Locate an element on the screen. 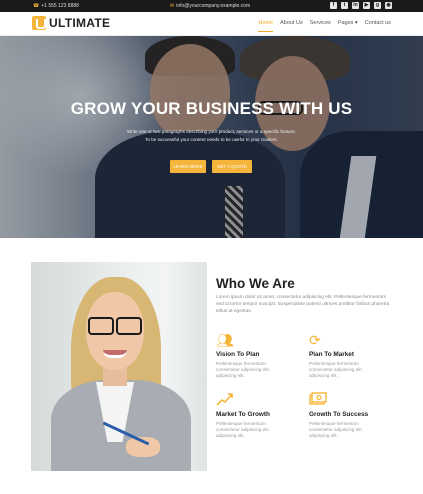 Image resolution: width=423 pixels, height=494 pixels. youtube-icon: ▶ is located at coordinates (366, 5).